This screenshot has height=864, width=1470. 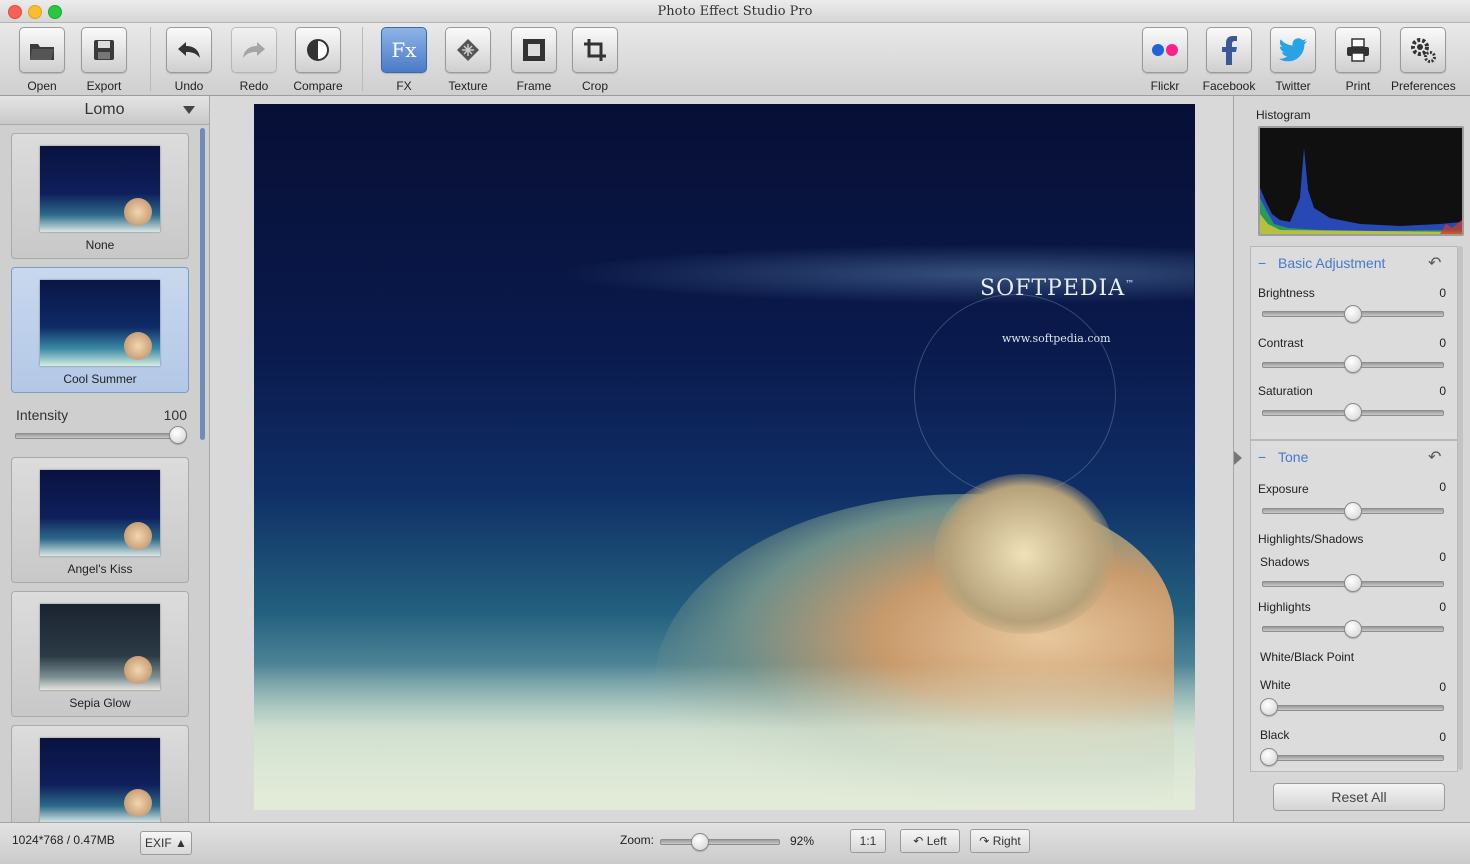 What do you see at coordinates (1165, 50) in the screenshot?
I see `flickr-icon` at bounding box center [1165, 50].